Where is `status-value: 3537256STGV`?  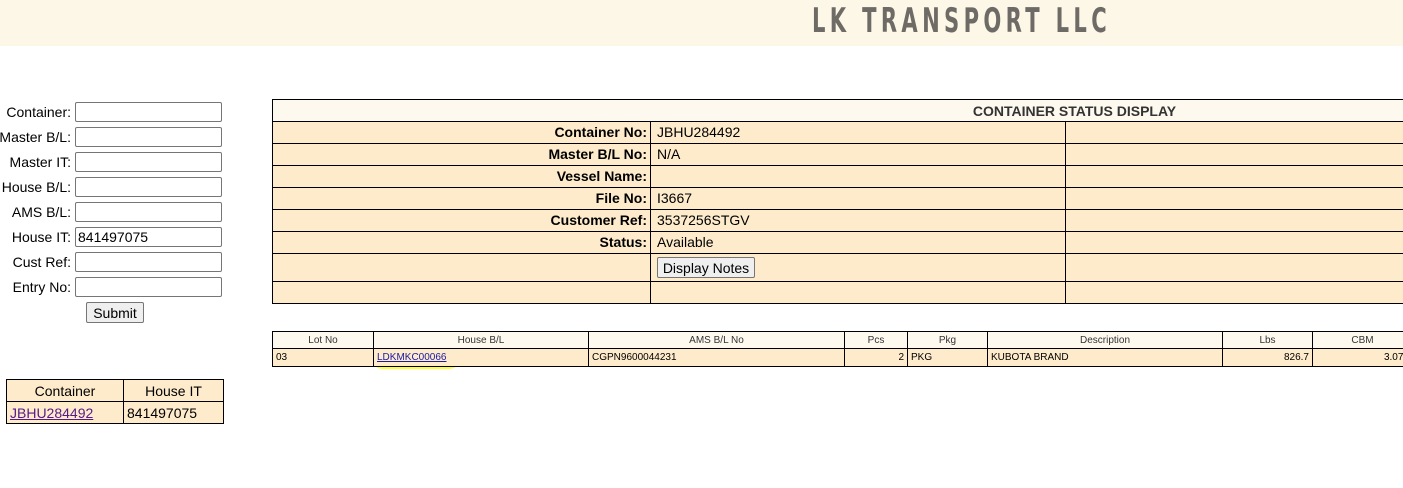
status-value: 3537256STGV is located at coordinates (703, 220).